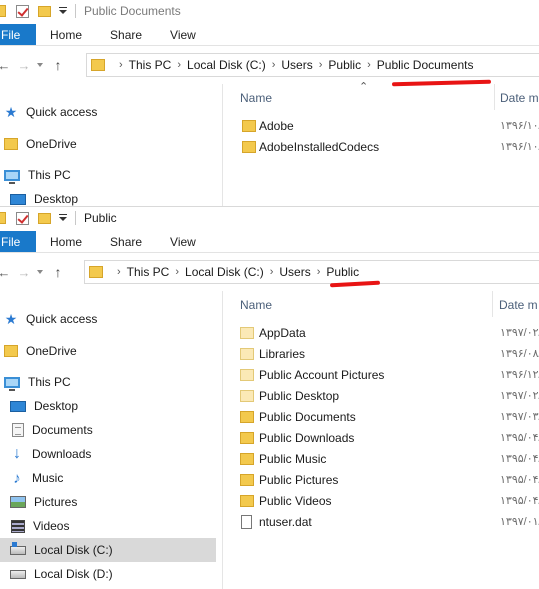 This screenshot has height=589, width=539. What do you see at coordinates (381, 500) in the screenshot?
I see `list-item: Public Videos ۱۳۹۵/۰۴/` at bounding box center [381, 500].